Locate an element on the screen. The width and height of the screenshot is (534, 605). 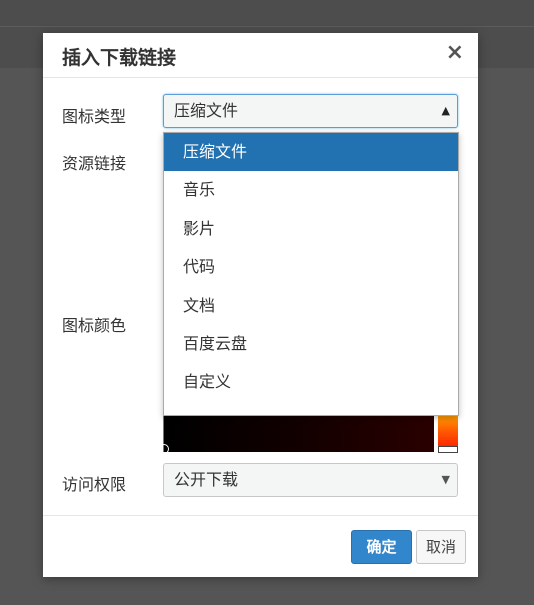
resource-link-label: 资源链接 is located at coordinates (94, 163).